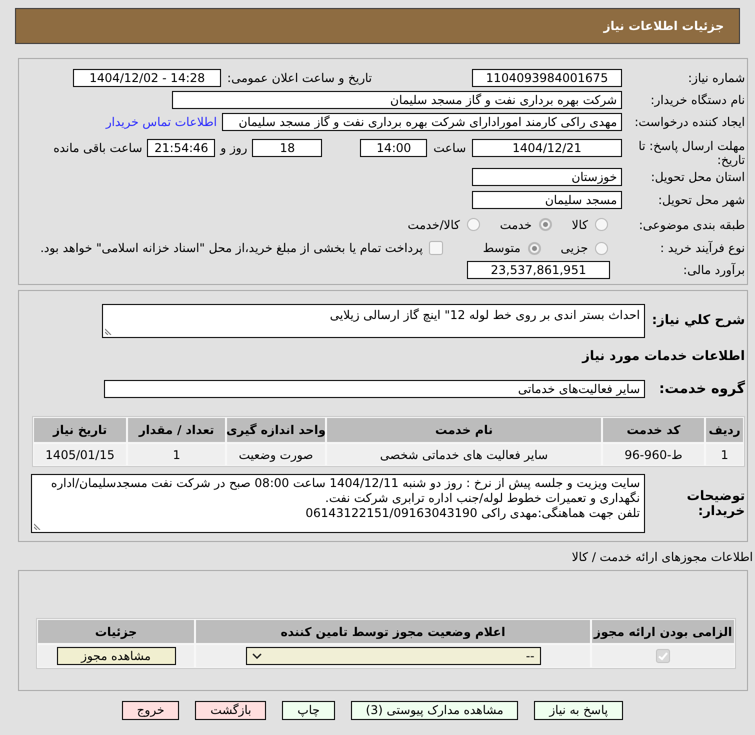  What do you see at coordinates (501, 248) in the screenshot?
I see `field-label: متوسط` at bounding box center [501, 248].